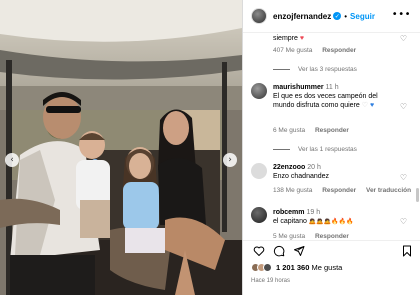  Describe the element at coordinates (327, 69) in the screenshot. I see `view-replies-label: Ver las 3 respuestas` at that location.